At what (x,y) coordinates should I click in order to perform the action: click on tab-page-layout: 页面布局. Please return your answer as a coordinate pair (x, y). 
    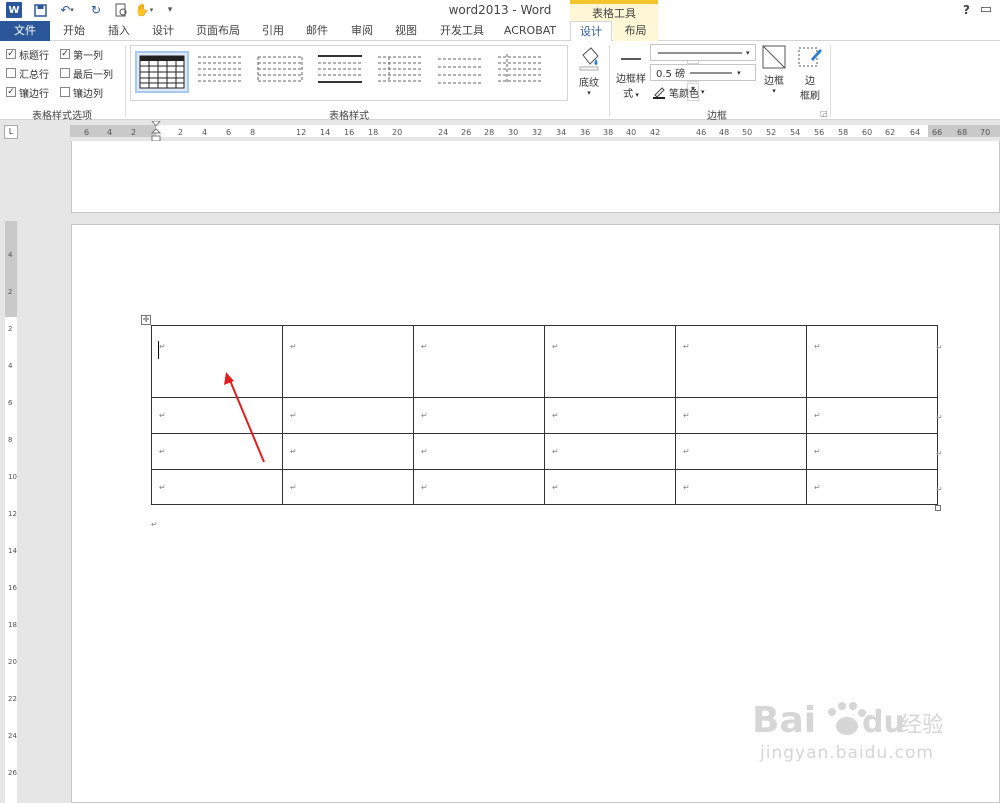
    Looking at the image, I should click on (218, 31).